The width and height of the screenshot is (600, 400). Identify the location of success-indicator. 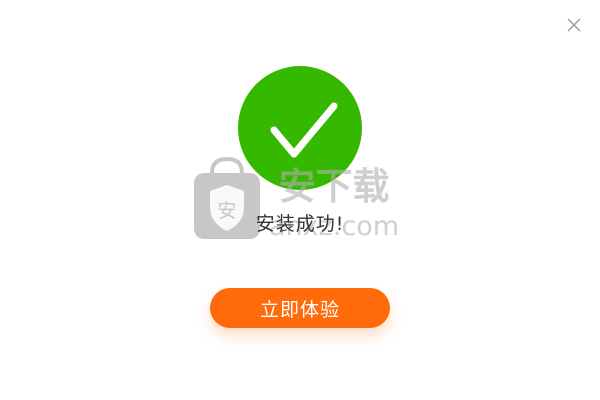
(300, 128).